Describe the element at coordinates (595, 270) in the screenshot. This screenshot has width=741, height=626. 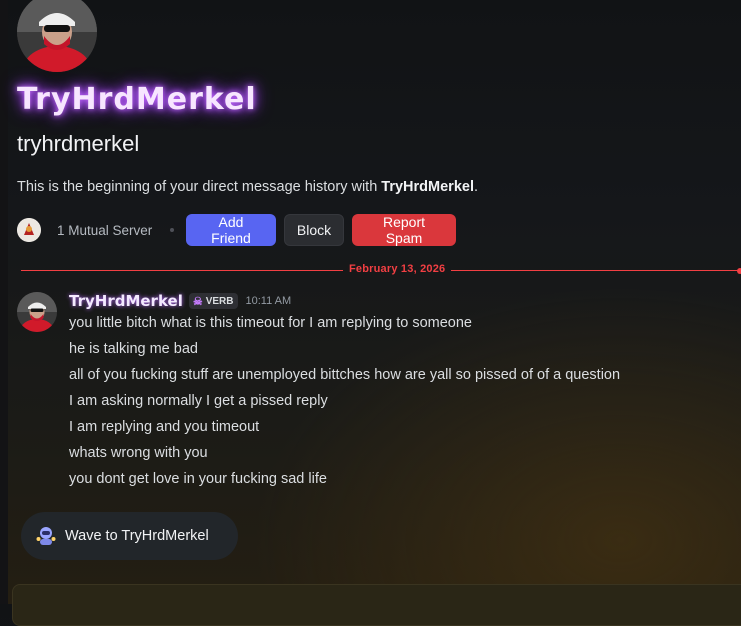
I see `date-divider-line-right` at that location.